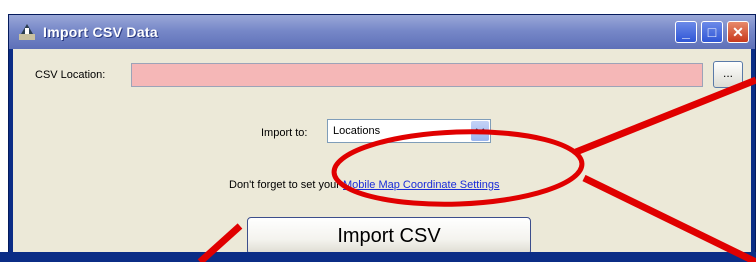 The height and width of the screenshot is (262, 756). I want to click on import-app-icon, so click(27, 32).